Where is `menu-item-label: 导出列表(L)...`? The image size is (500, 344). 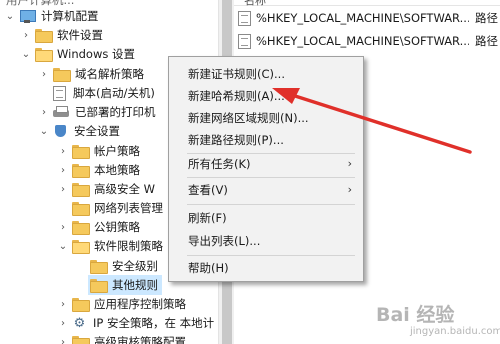
menu-item-label: 导出列表(L)... is located at coordinates (224, 241).